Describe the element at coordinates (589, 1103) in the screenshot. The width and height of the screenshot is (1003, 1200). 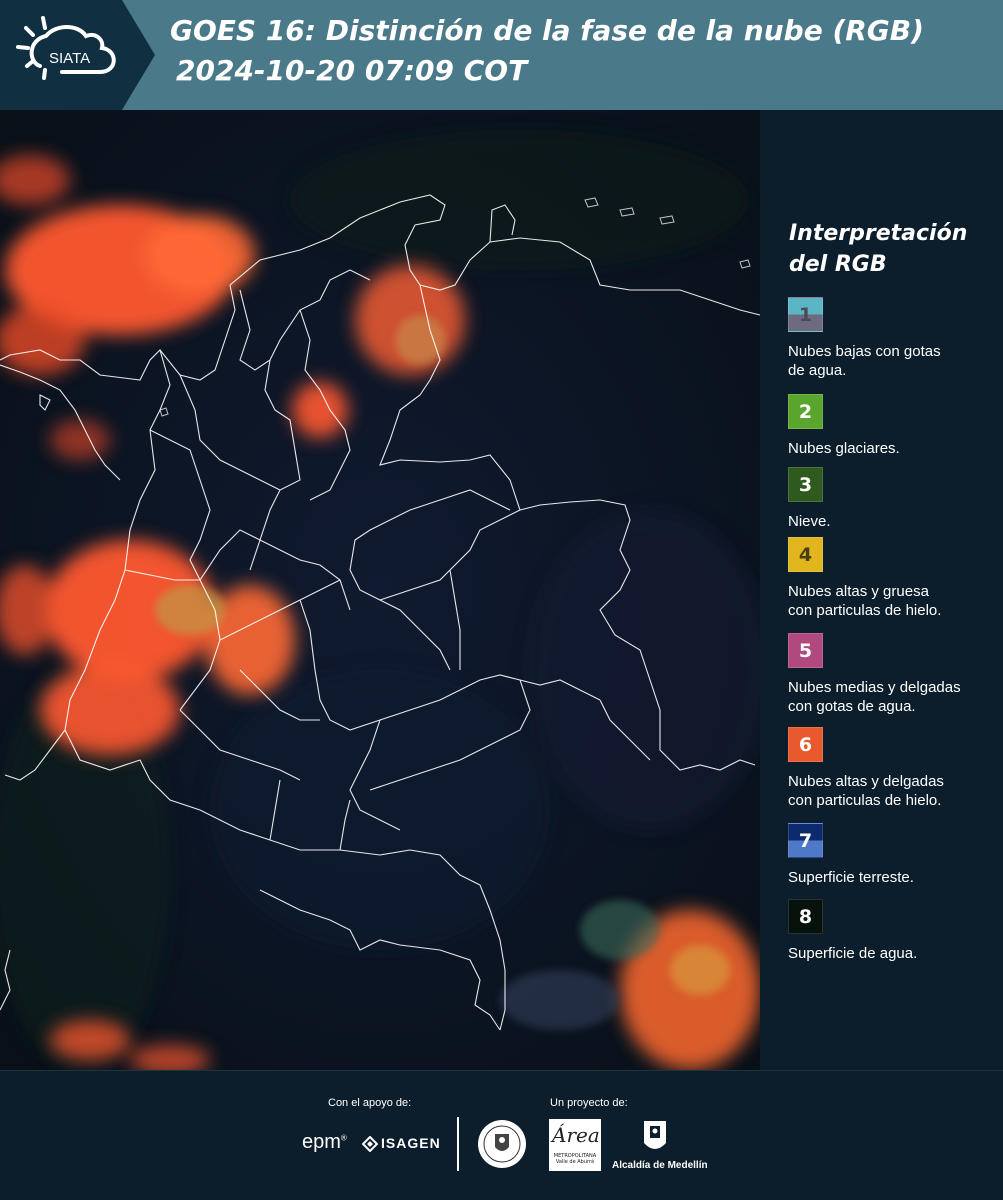
I see `project-label: Un proyecto de:` at that location.